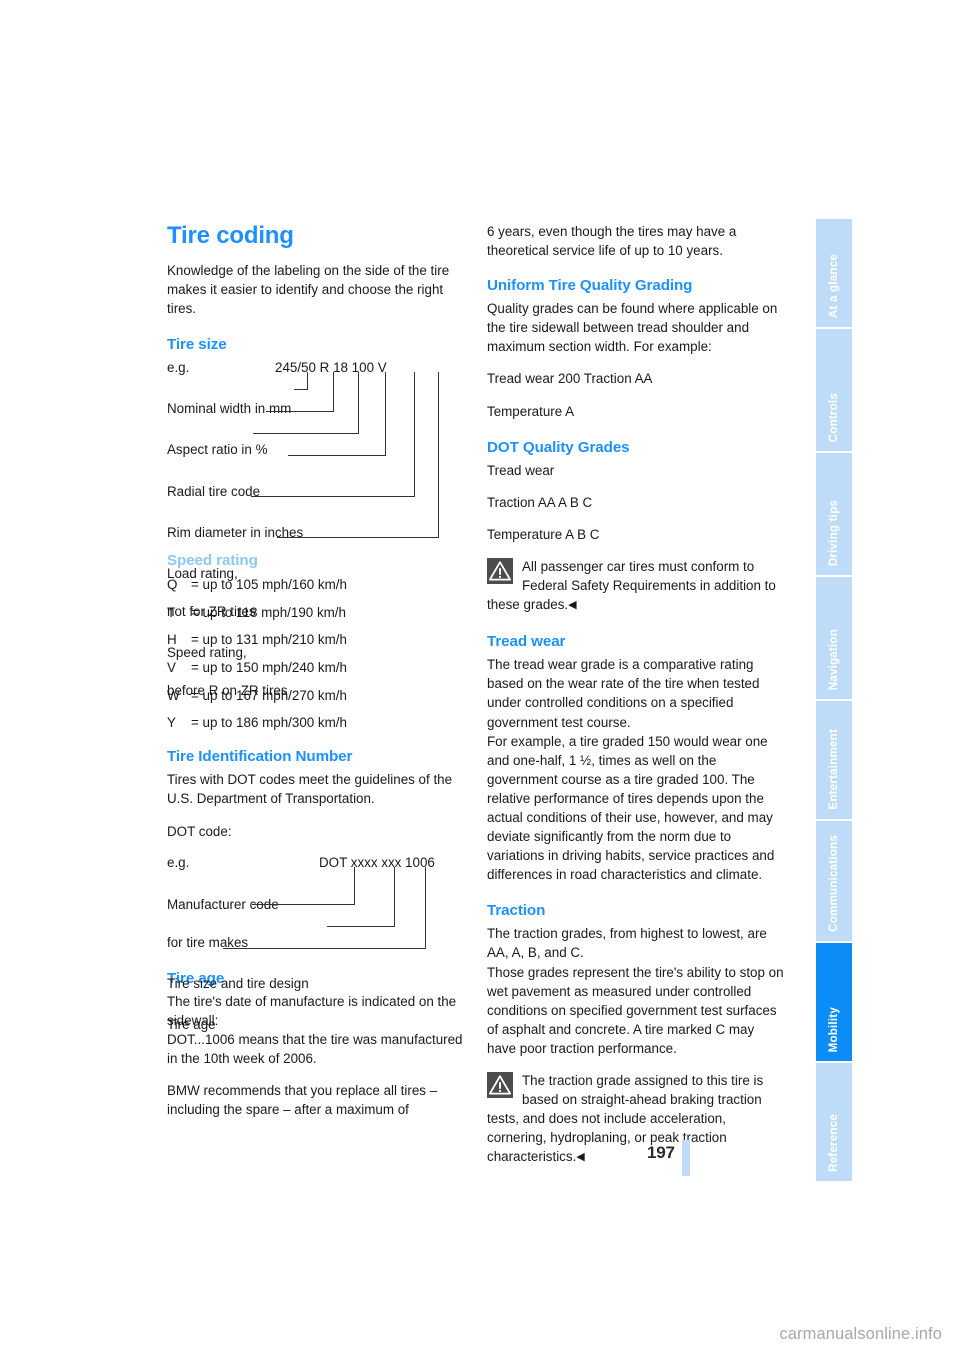  I want to click on tab-inner: Entertainment, so click(834, 771).